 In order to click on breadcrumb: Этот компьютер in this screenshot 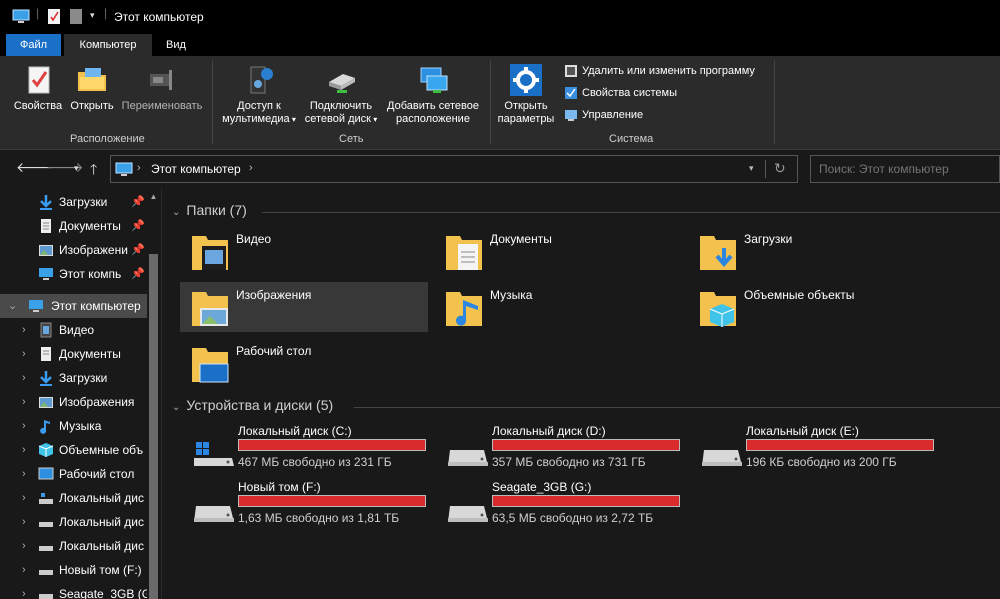, I will do `click(196, 169)`.